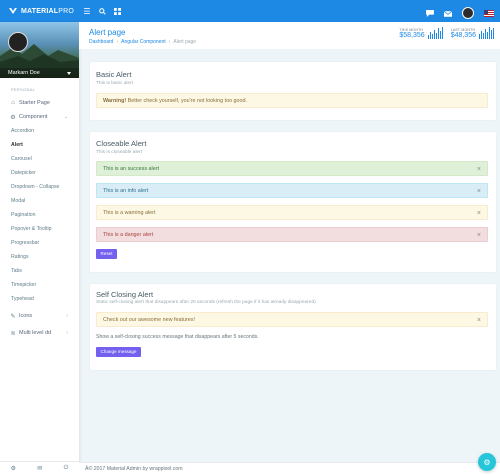 This screenshot has height=475, width=500. What do you see at coordinates (107, 32) in the screenshot?
I see `page-title: Alert page` at bounding box center [107, 32].